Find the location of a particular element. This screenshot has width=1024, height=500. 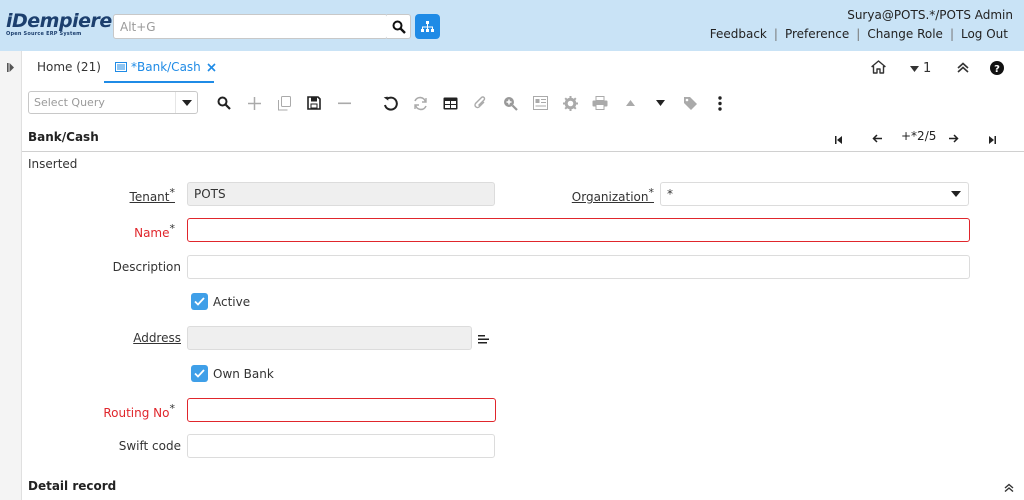

first-record-icon is located at coordinates (838, 140).